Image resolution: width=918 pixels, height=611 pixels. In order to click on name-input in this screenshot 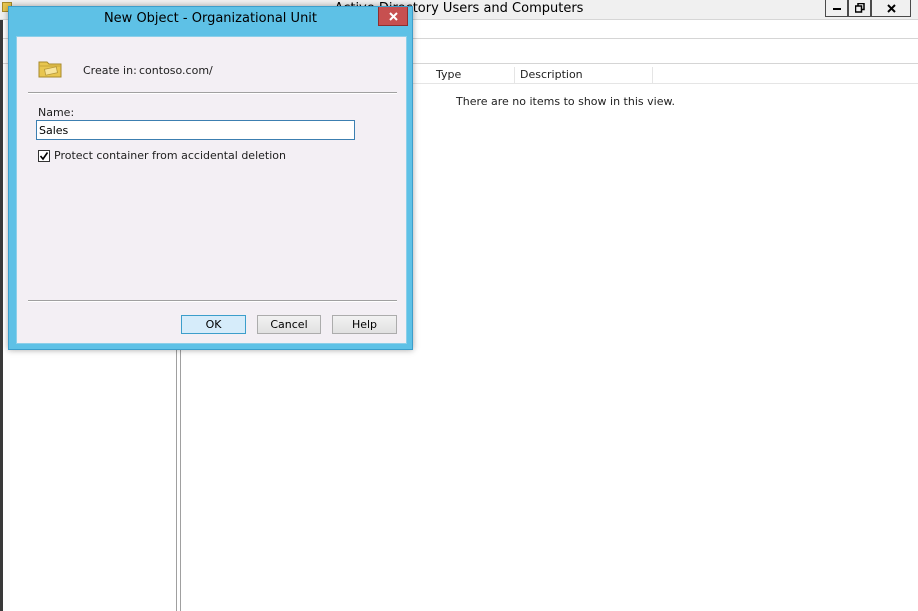, I will do `click(195, 130)`.